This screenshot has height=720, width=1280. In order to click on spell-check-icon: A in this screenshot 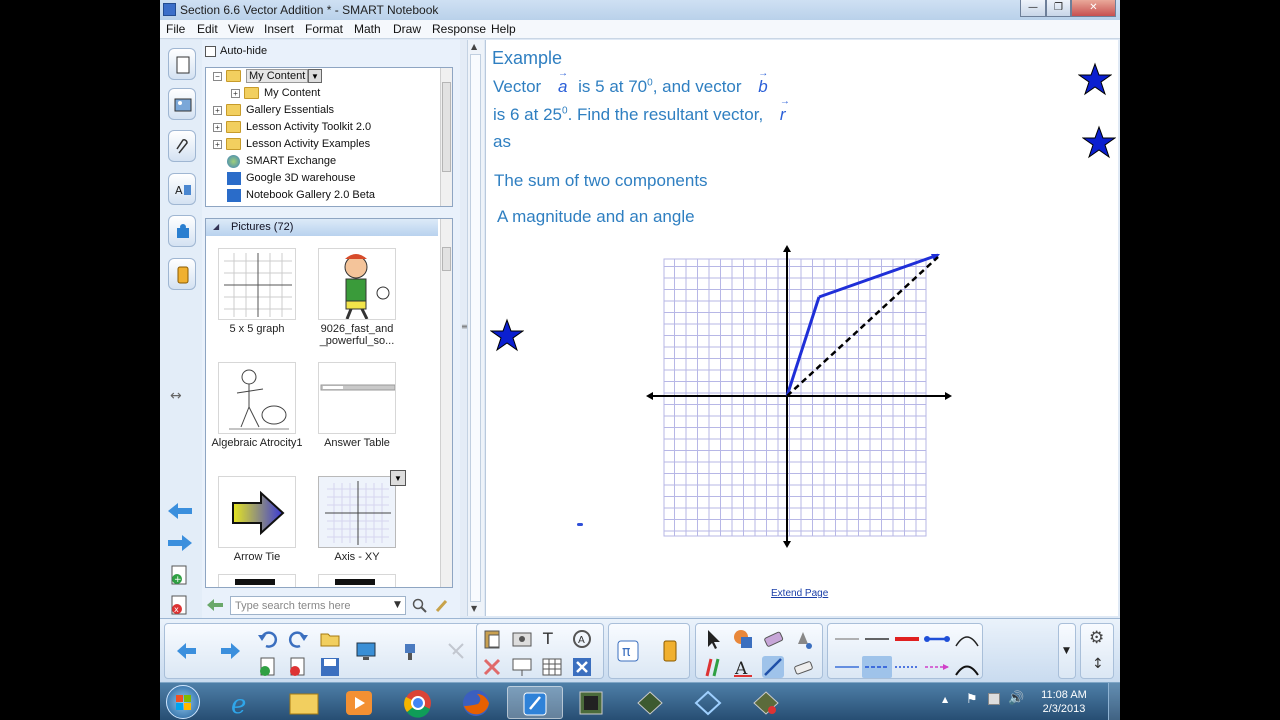, I will do `click(582, 639)`.